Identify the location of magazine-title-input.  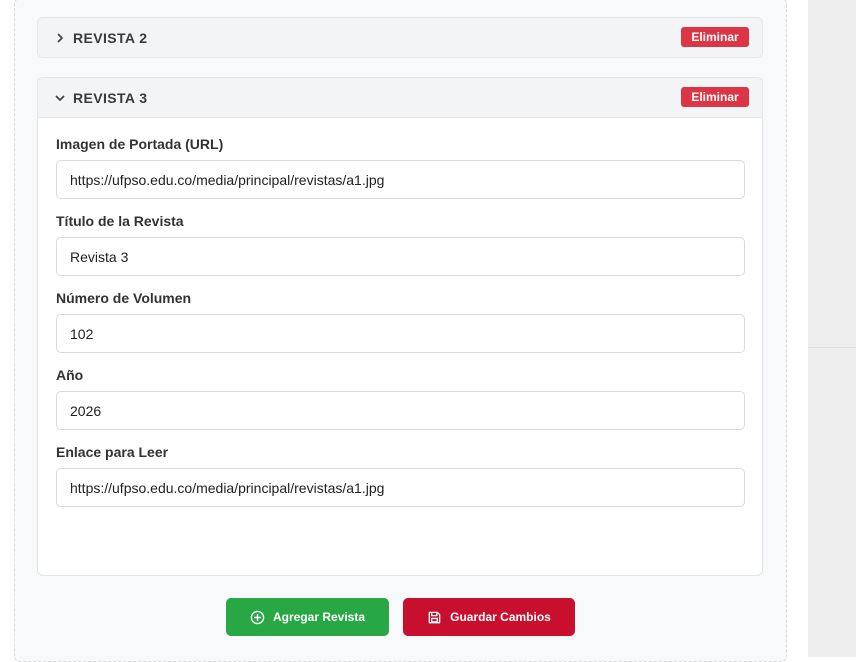
(400, 256).